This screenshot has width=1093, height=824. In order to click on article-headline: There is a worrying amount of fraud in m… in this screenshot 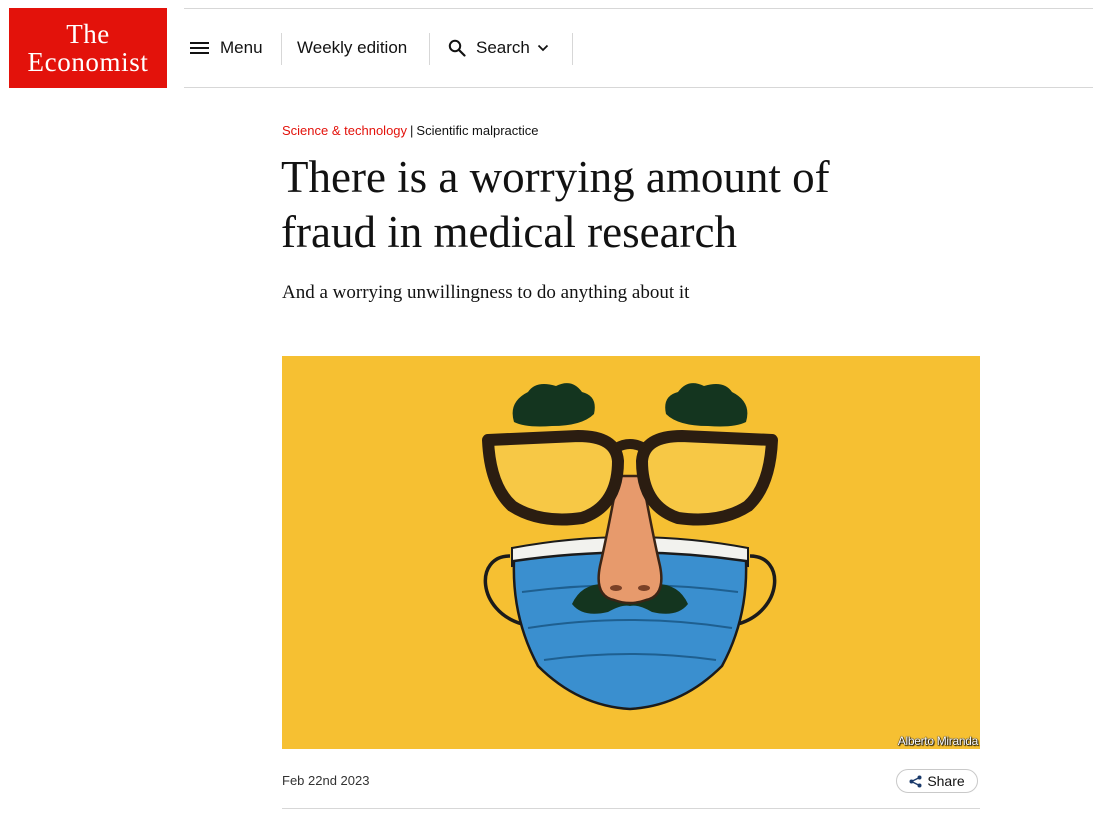, I will do `click(621, 205)`.